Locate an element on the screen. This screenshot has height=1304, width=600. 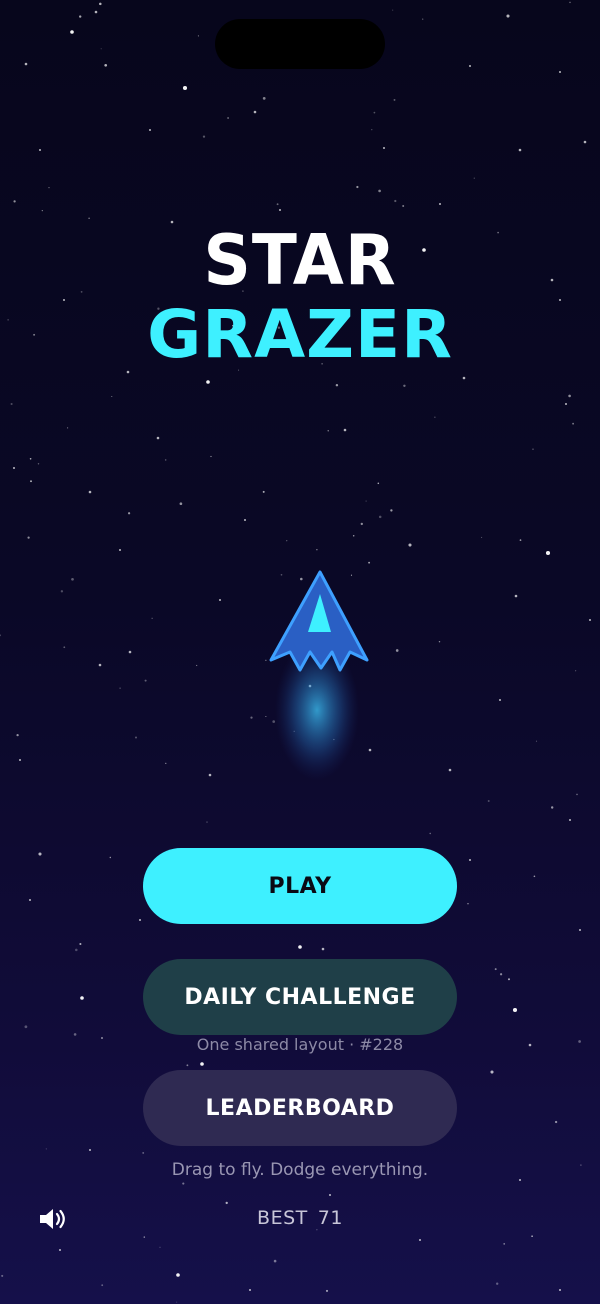
best-score-label: BEST is located at coordinates (282, 1218).